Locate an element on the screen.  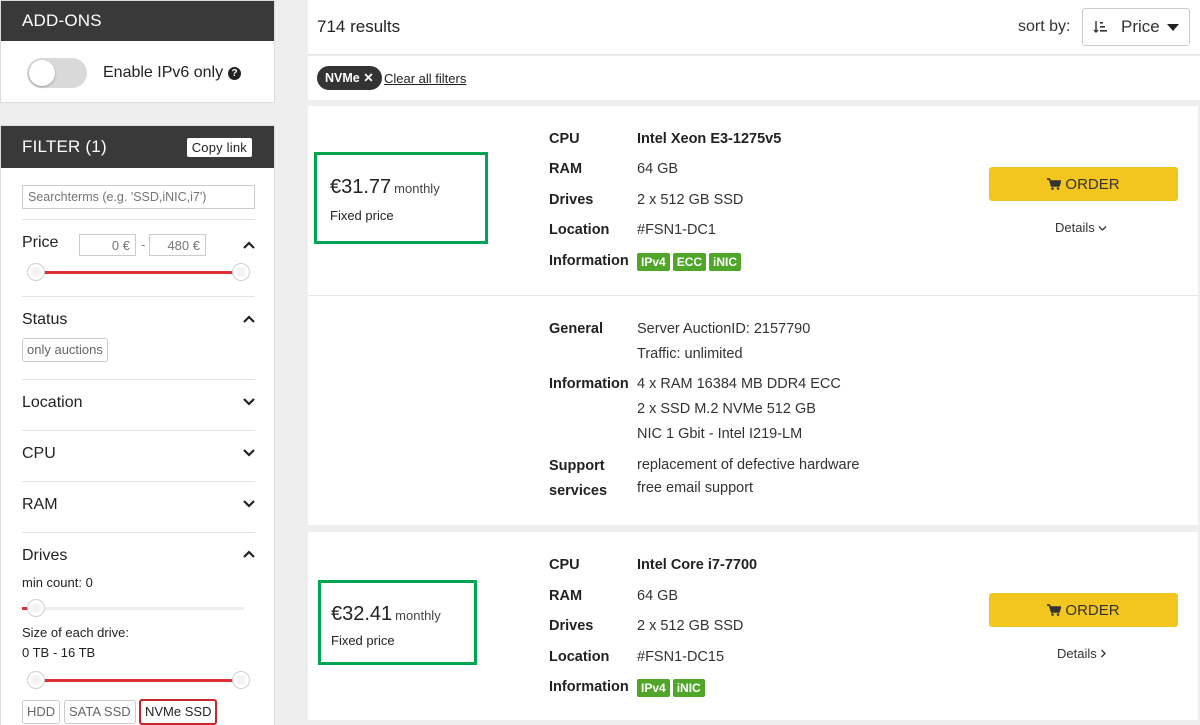
general-line: Server AuctionID: 2157790 is located at coordinates (724, 329).